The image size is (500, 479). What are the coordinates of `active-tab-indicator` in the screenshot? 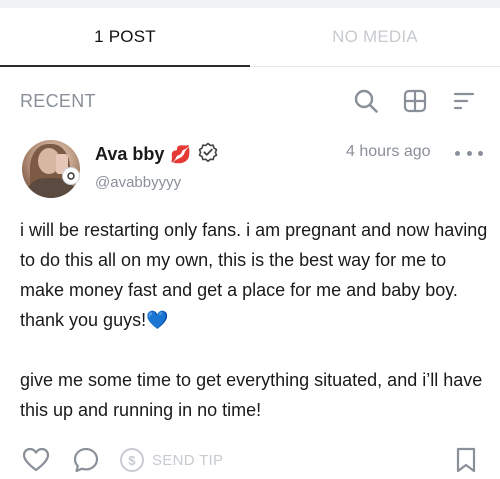 It's located at (125, 66).